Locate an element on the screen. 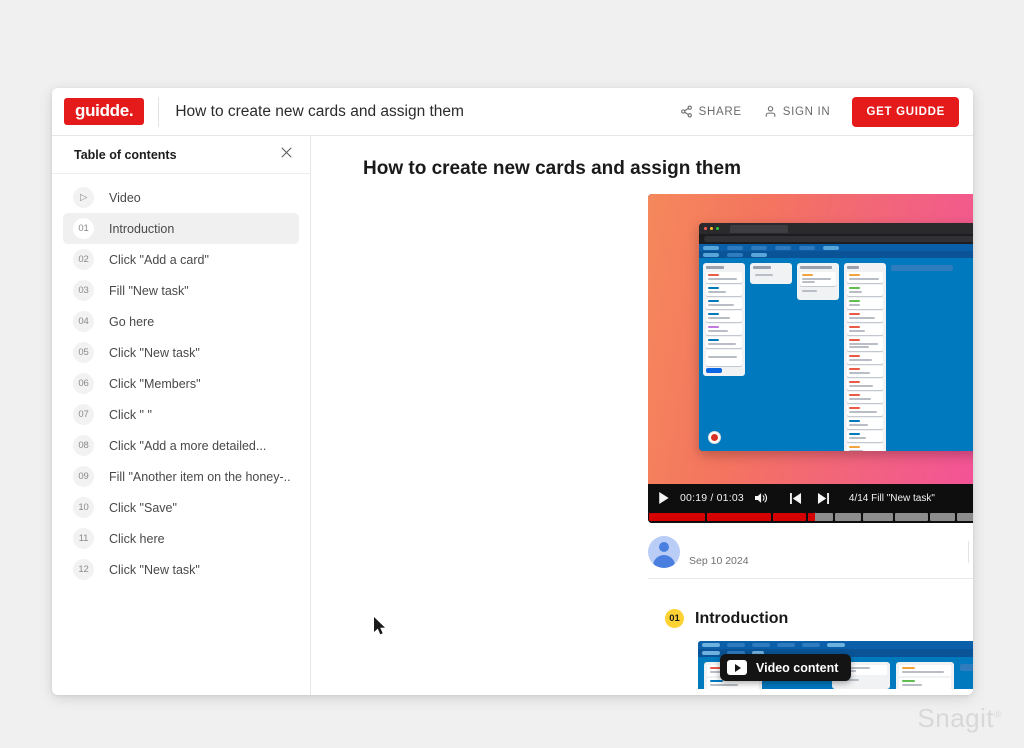 The image size is (1024, 748). share-icon is located at coordinates (686, 111).